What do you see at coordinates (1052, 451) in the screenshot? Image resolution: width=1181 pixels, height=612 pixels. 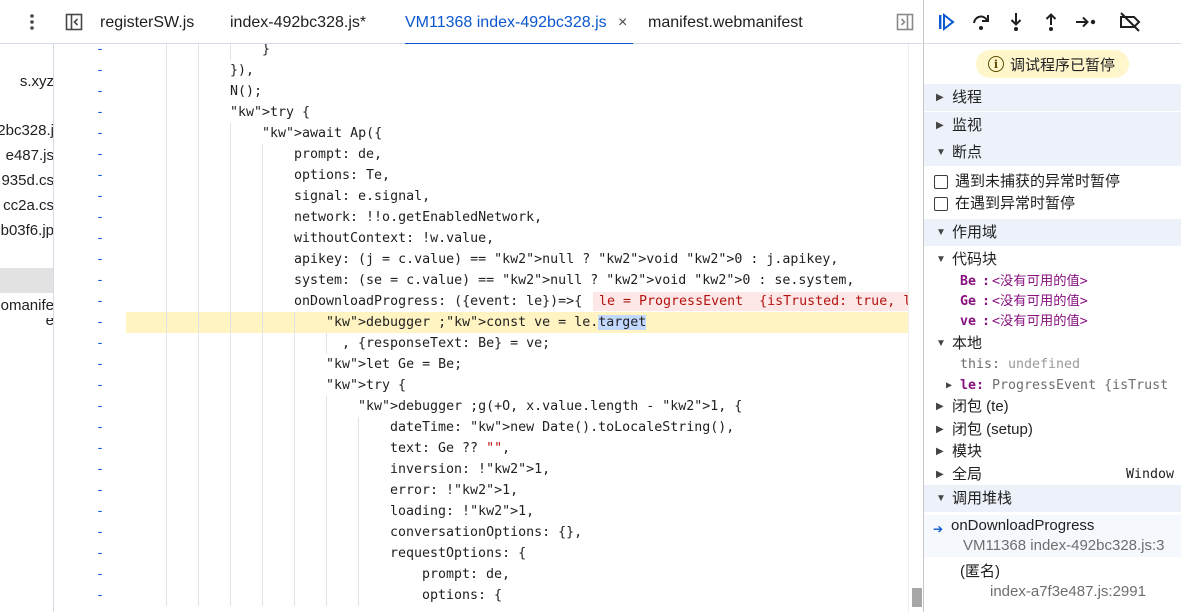 I see `scope-module: ▶ 模块` at bounding box center [1052, 451].